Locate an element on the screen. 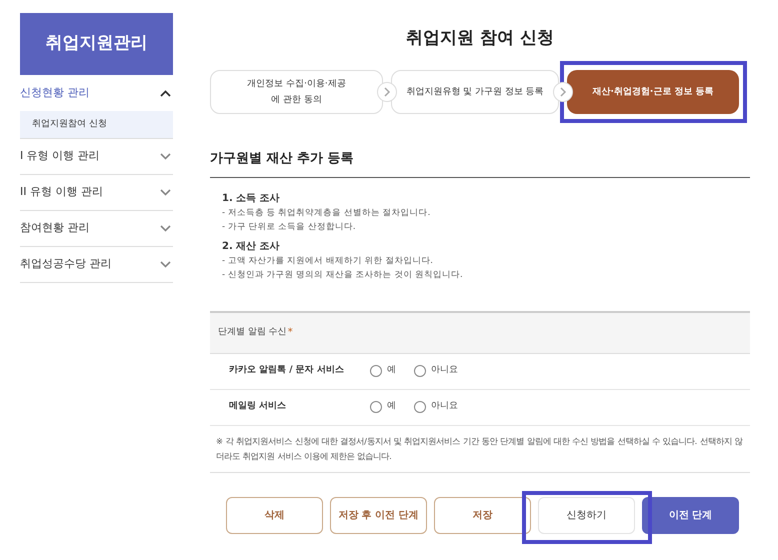 The height and width of the screenshot is (560, 778). field-label: 메일링 서비스 is located at coordinates (258, 407).